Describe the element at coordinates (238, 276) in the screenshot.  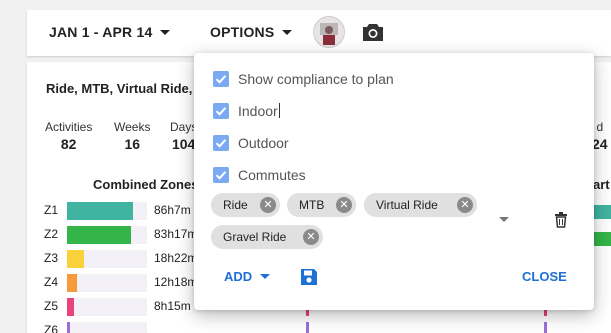
I see `add-label: ADD` at that location.